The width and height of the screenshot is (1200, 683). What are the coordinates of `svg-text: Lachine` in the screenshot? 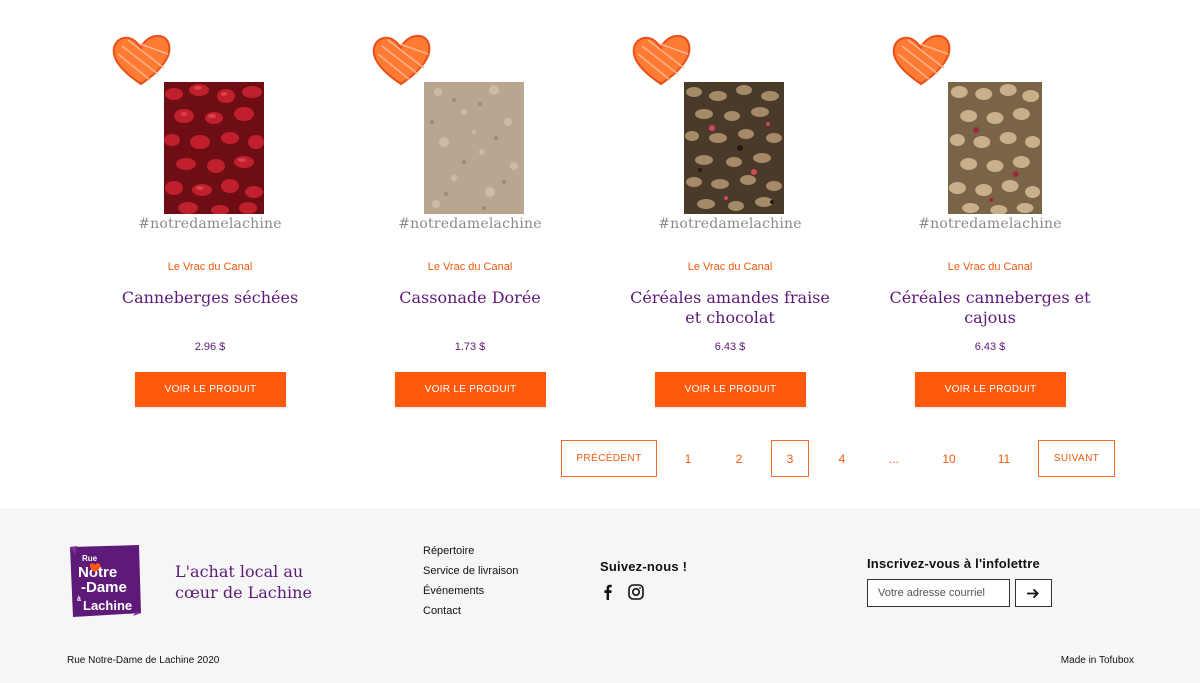 It's located at (107, 605).